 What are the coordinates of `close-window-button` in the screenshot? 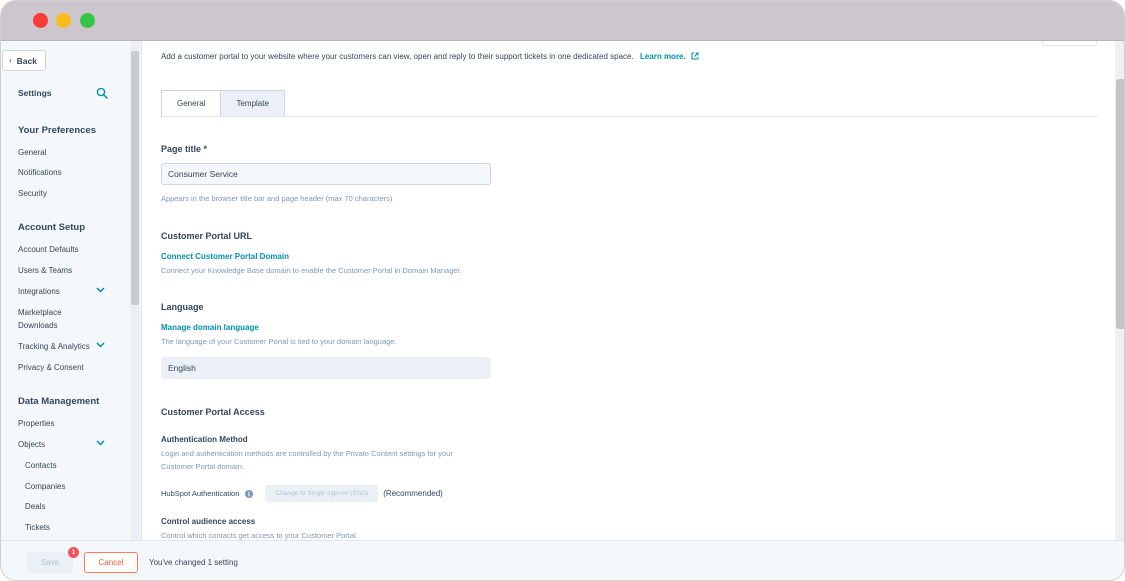 It's located at (40, 20).